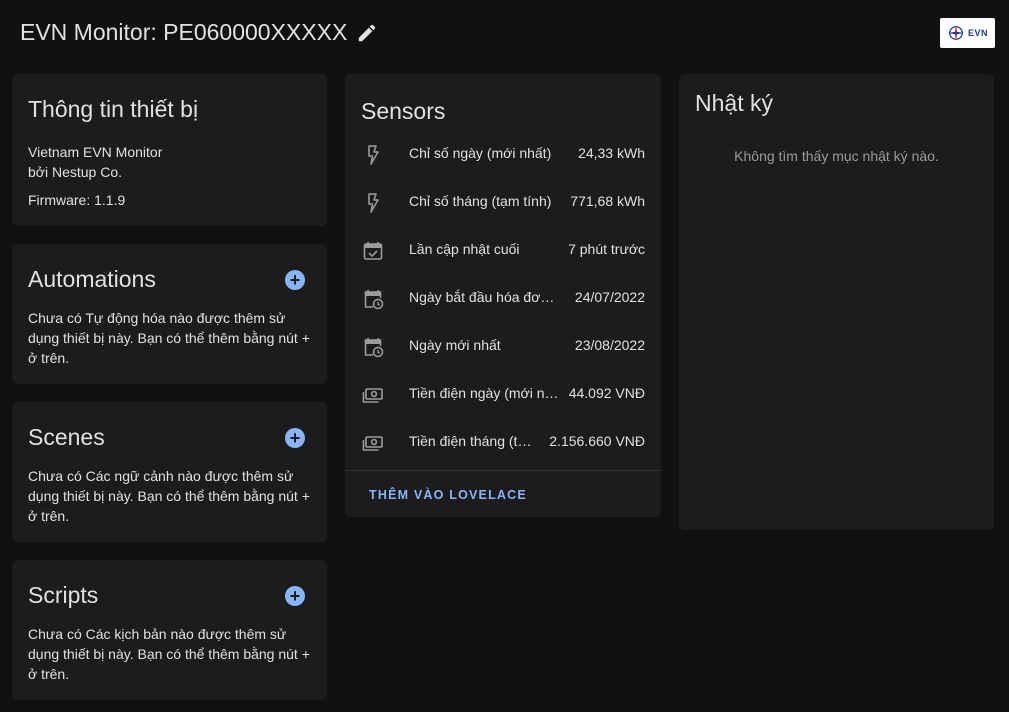 This screenshot has height=712, width=1009. I want to click on sensor-row: Chỉ số ngày (mới nhất) 24,33 kWh, so click(503, 155).